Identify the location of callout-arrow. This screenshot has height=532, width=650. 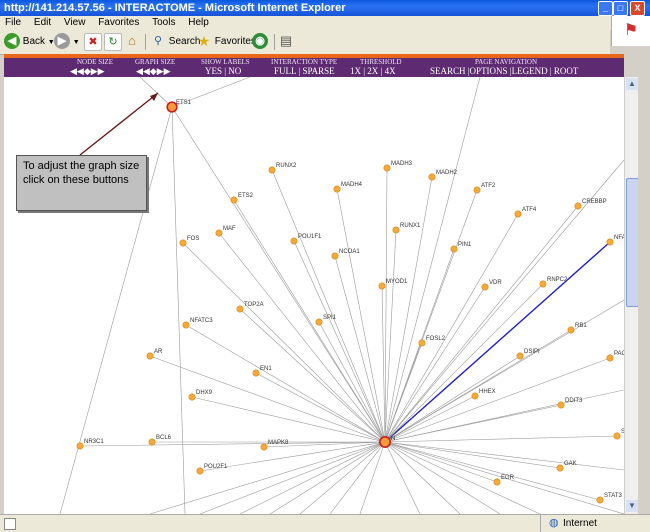
(119, 124).